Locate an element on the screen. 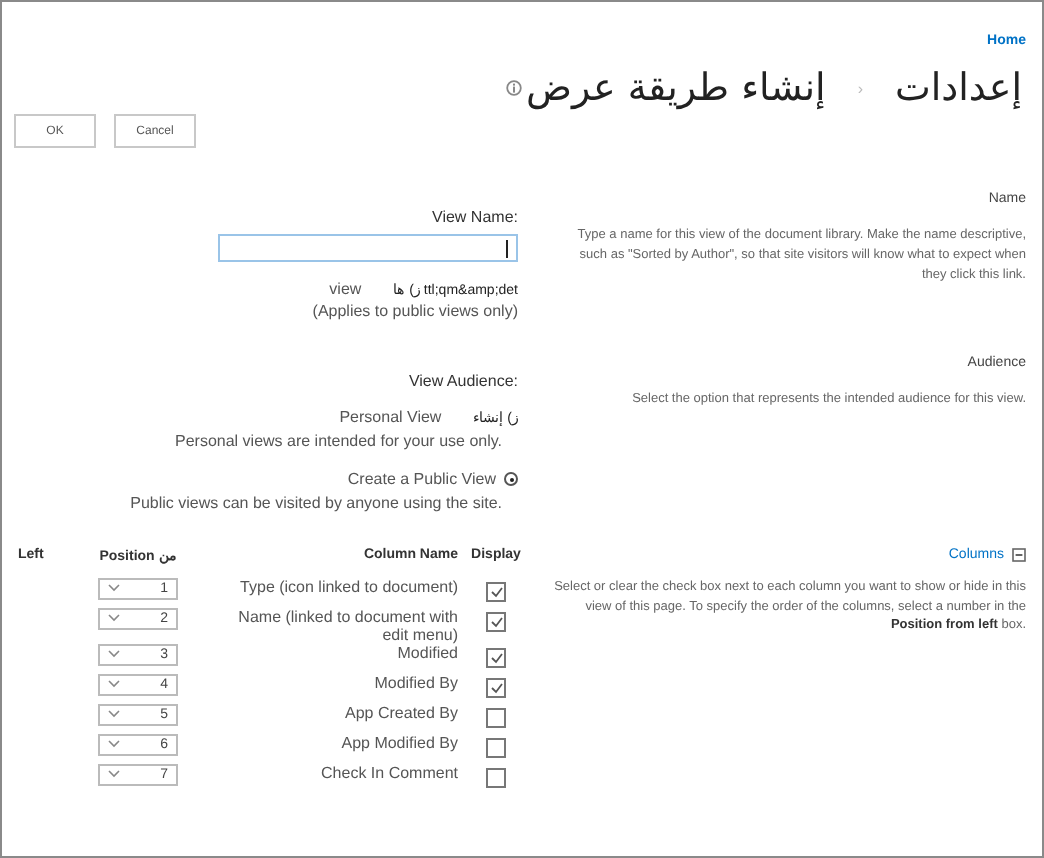  breadcrumb-parent: إعدادات is located at coordinates (958, 88).